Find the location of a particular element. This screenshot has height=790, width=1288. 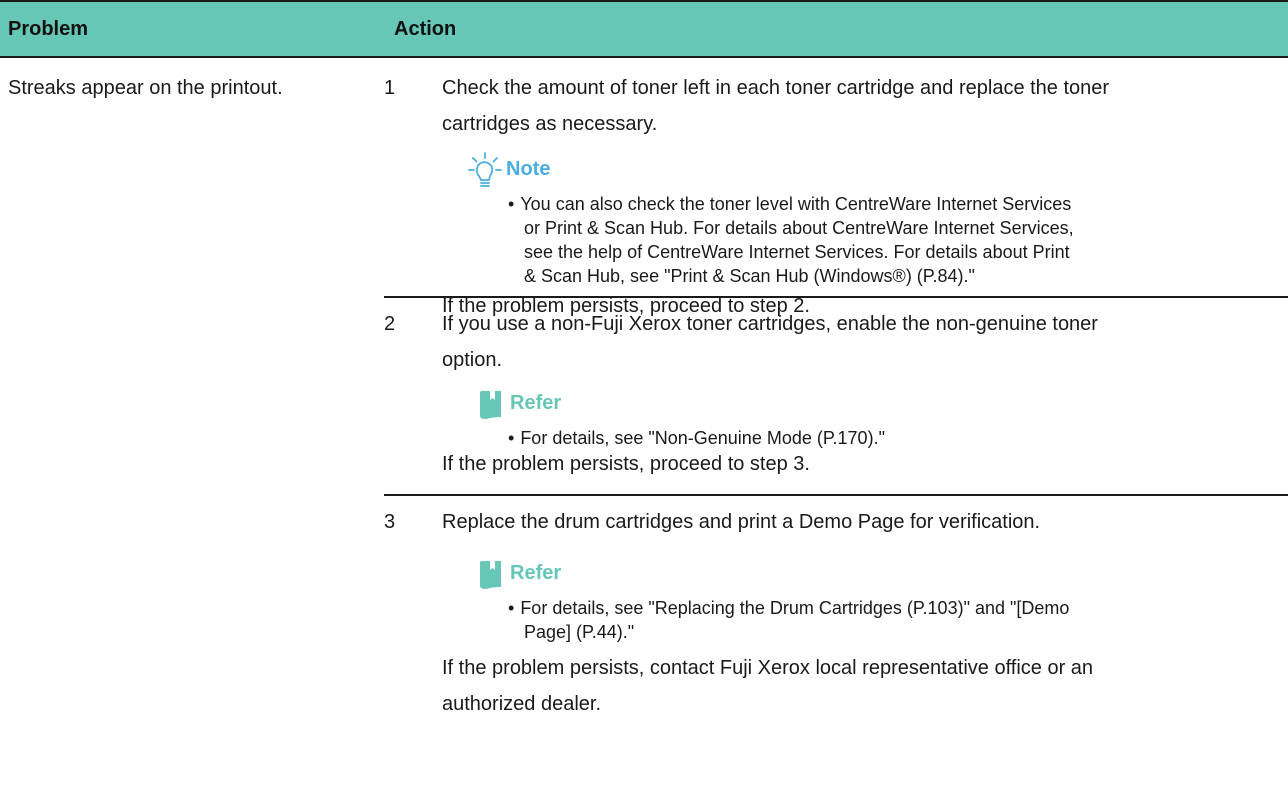

note-title: Note is located at coordinates (528, 169).